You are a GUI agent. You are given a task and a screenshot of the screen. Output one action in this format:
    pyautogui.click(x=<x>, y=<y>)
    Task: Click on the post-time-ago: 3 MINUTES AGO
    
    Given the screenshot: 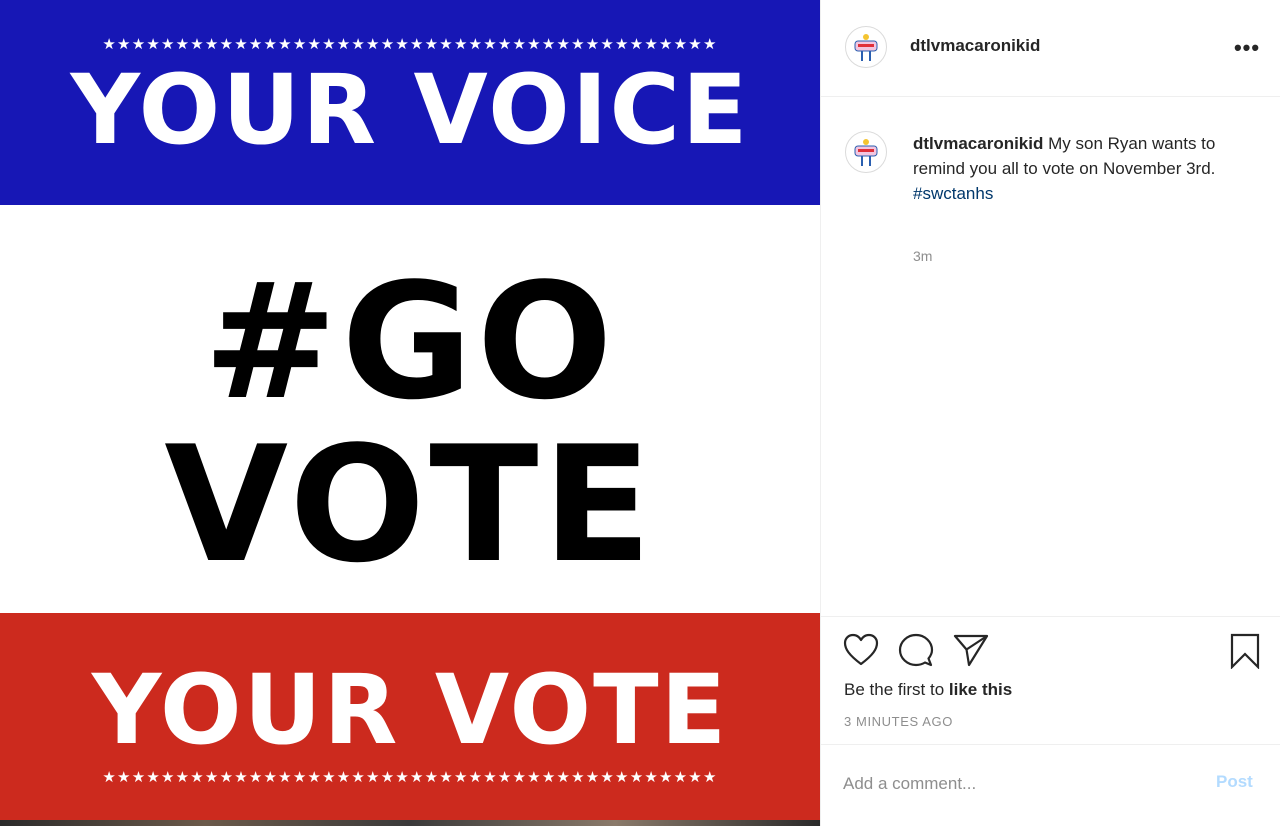 What is the action you would take?
    pyautogui.click(x=898, y=721)
    